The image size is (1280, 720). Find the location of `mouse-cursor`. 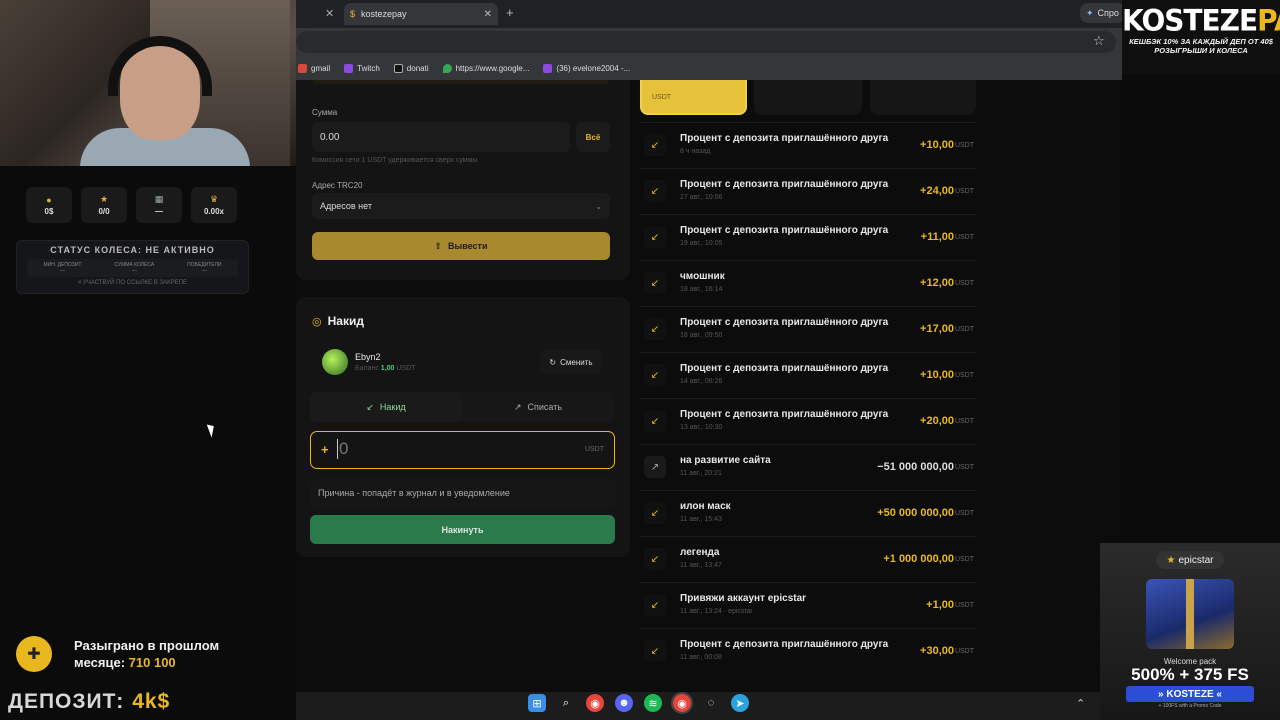

mouse-cursor is located at coordinates (212, 430).